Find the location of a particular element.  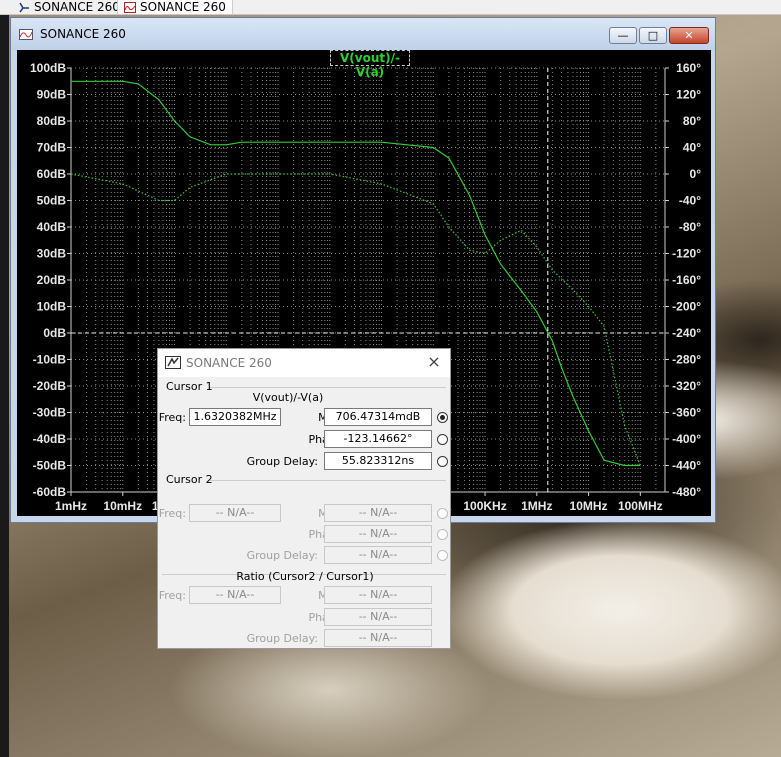

x-tick-label: 10mHz is located at coordinates (122, 506).